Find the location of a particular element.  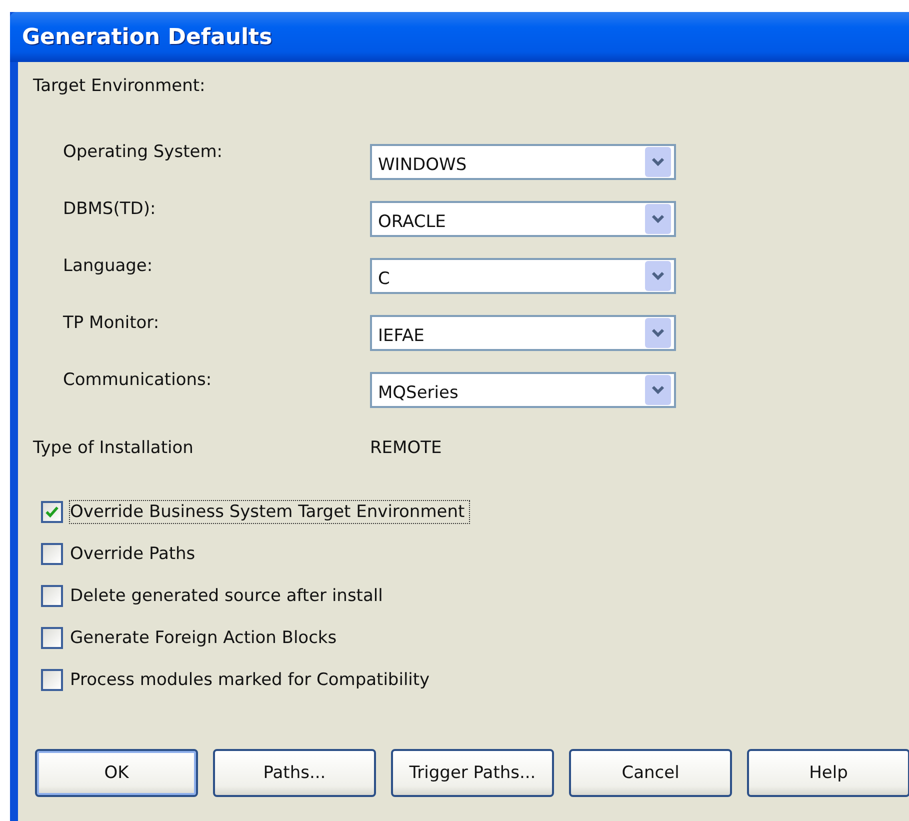

field-label: DBMS(TD): is located at coordinates (110, 209).